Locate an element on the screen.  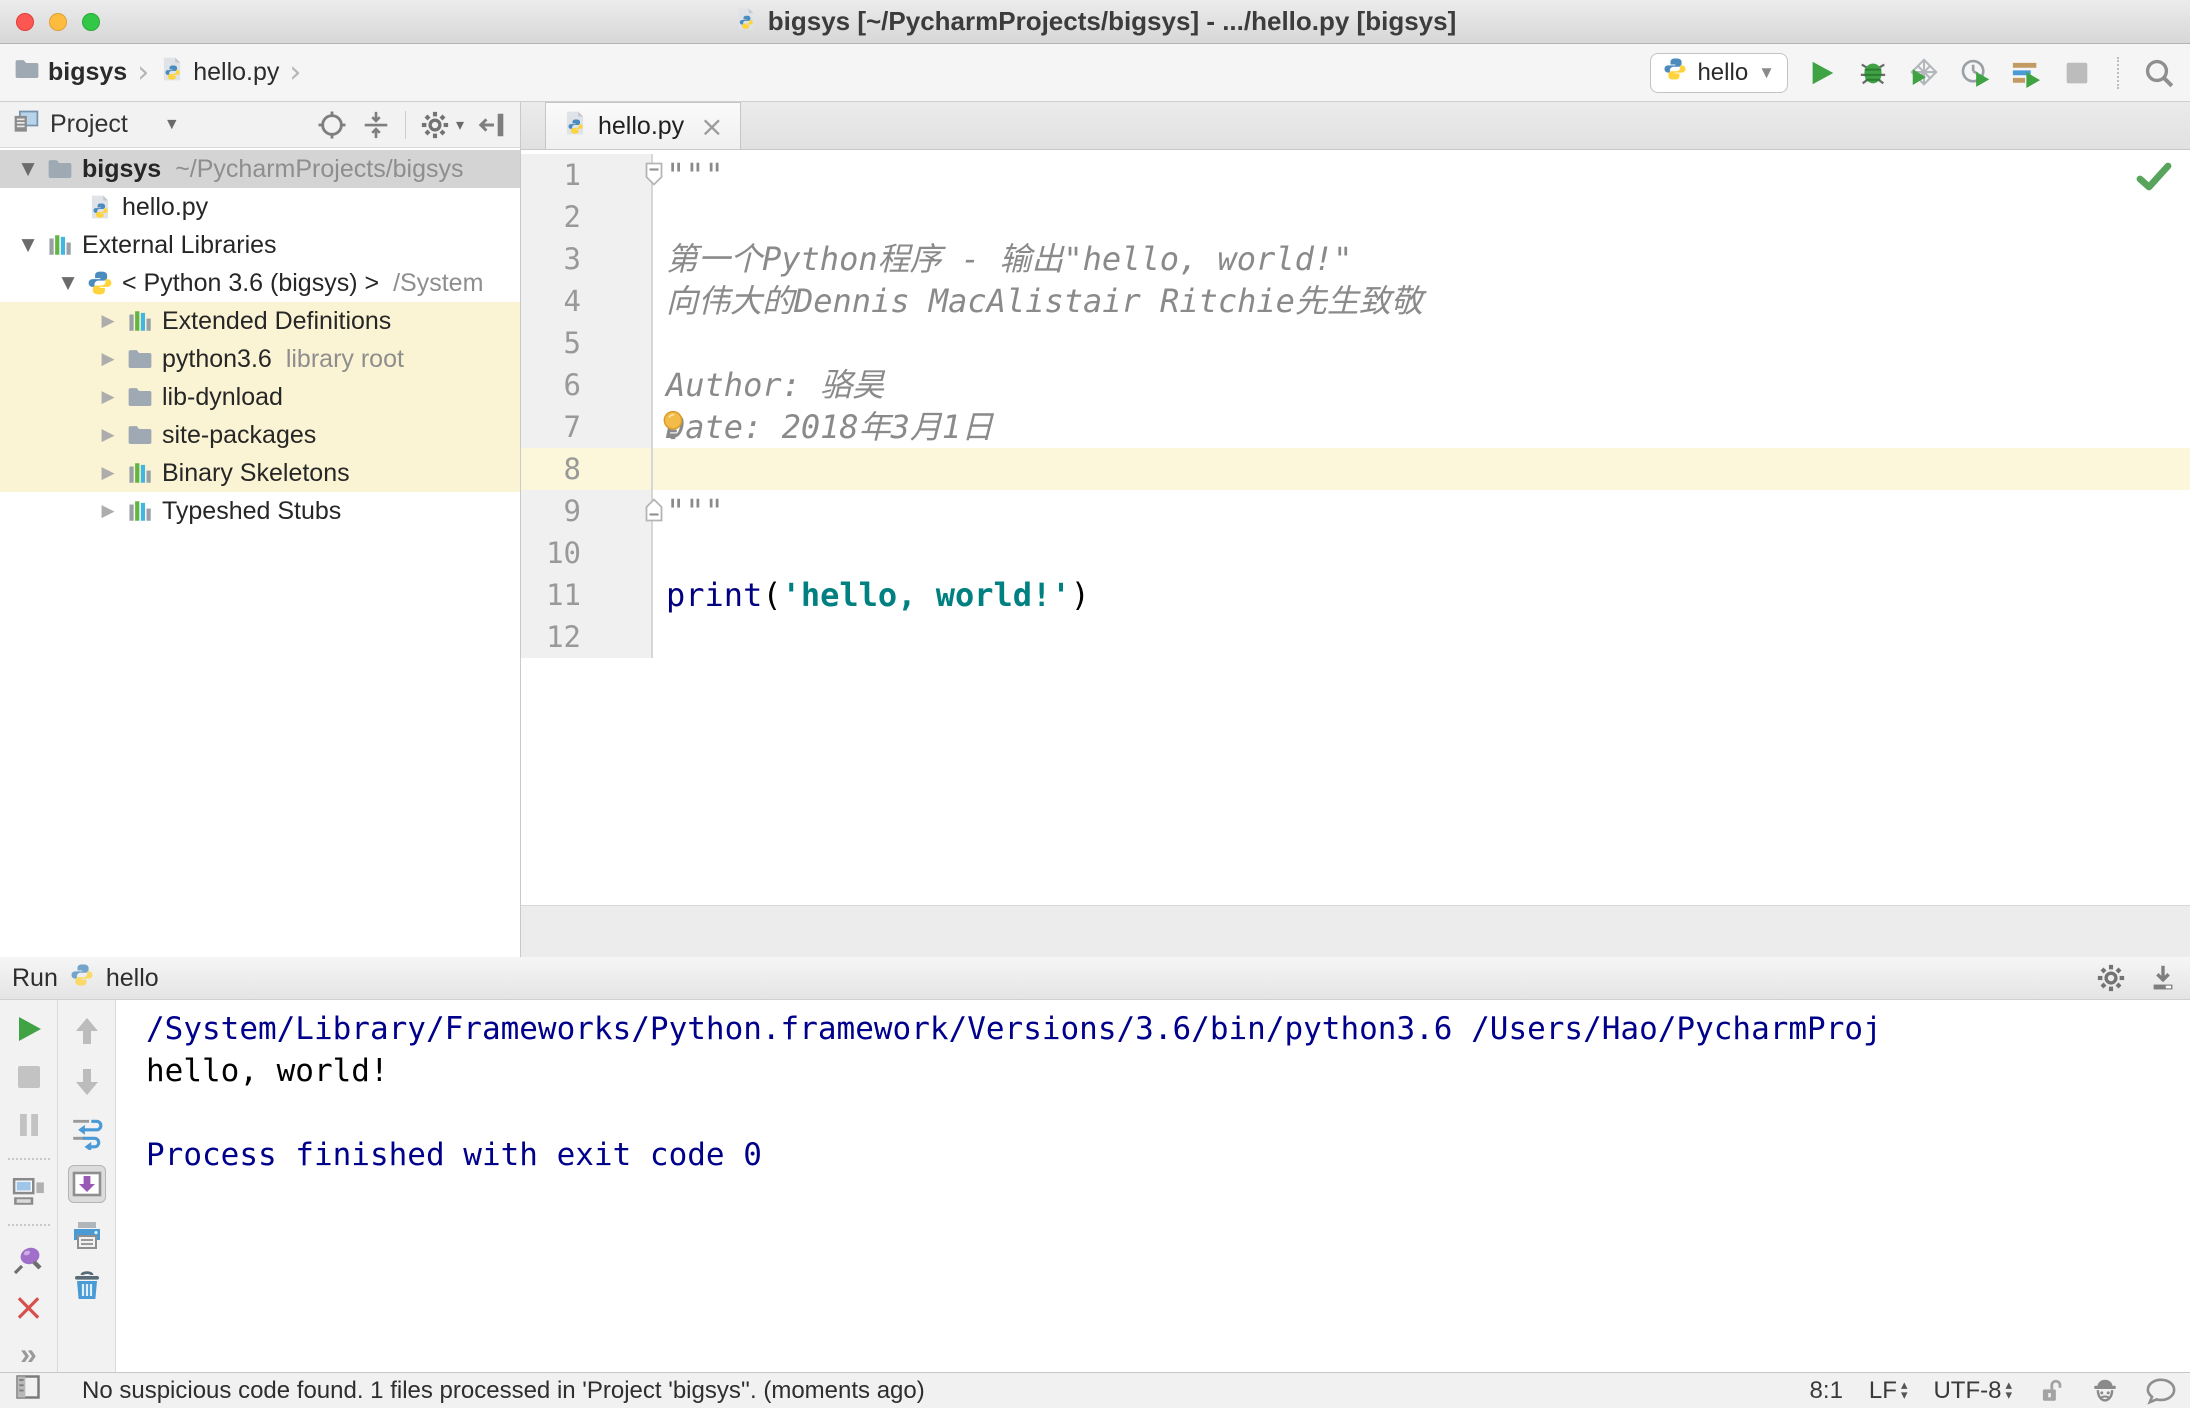
hector-inspector-icon is located at coordinates (2105, 1391).